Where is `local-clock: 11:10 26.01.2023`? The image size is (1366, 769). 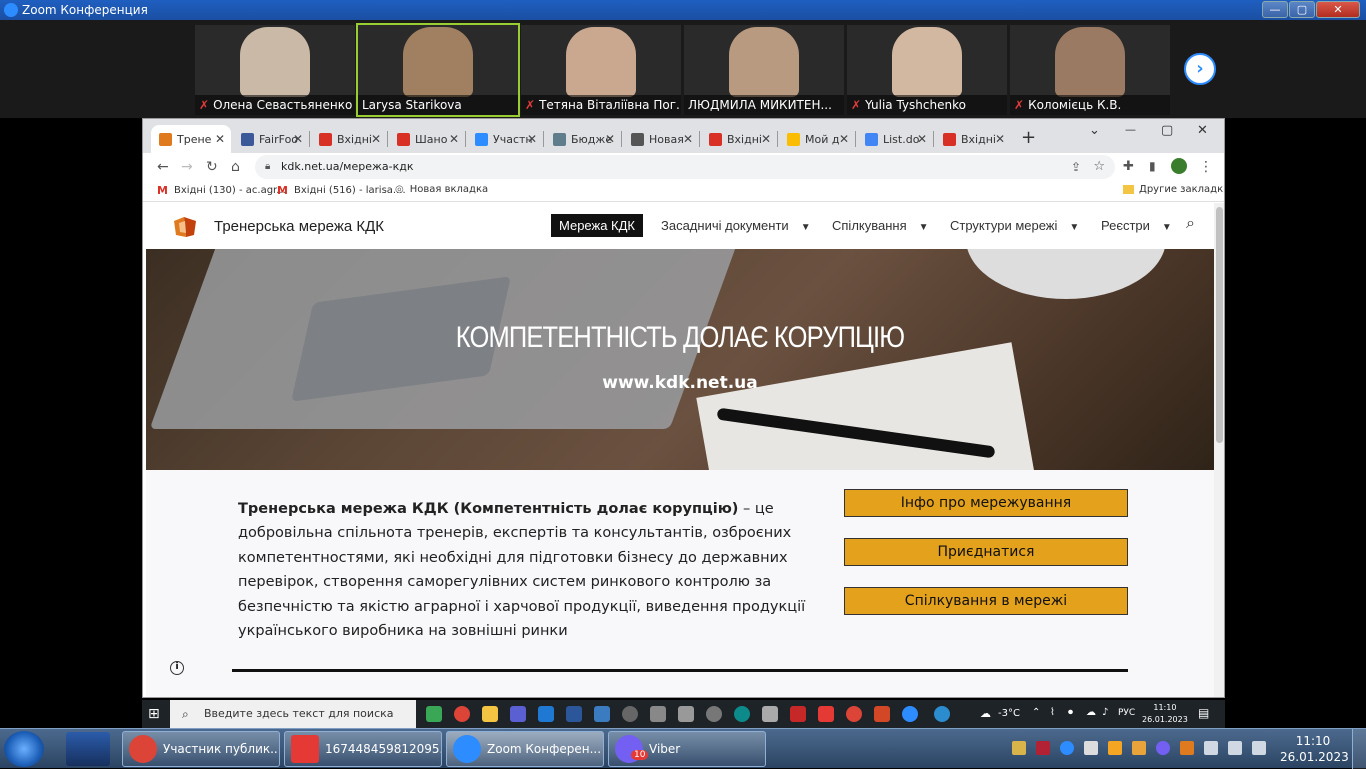
local-clock: 11:10 26.01.2023 is located at coordinates (1314, 749).